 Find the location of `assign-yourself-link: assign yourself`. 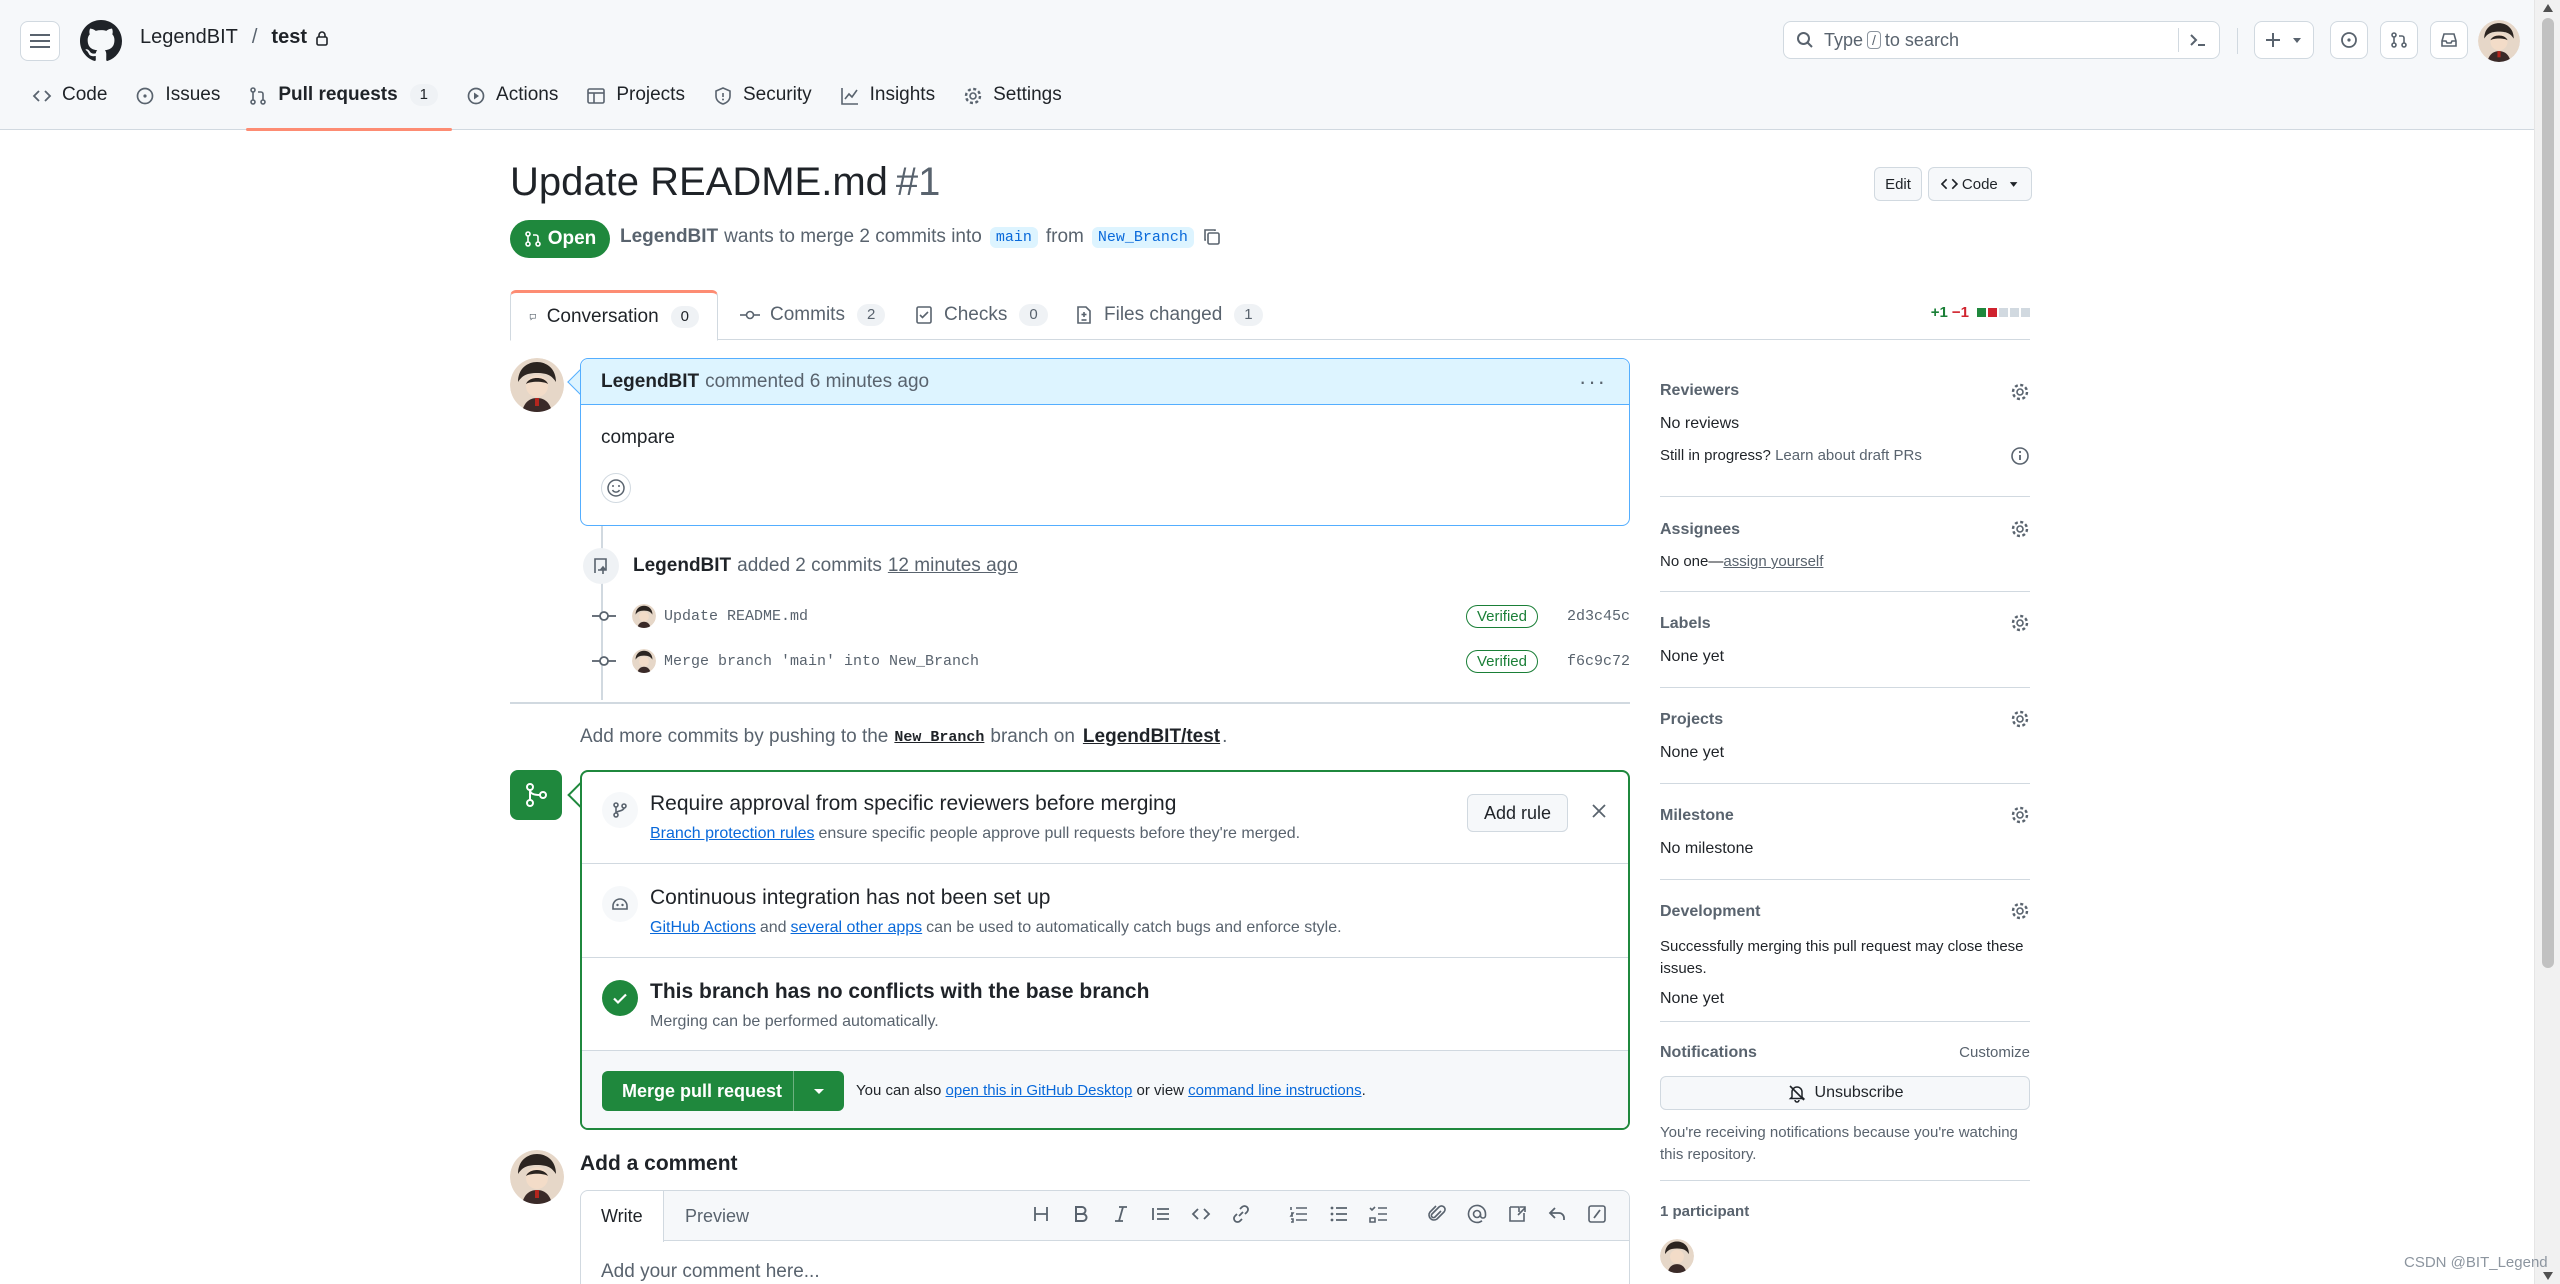

assign-yourself-link: assign yourself is located at coordinates (1773, 561).